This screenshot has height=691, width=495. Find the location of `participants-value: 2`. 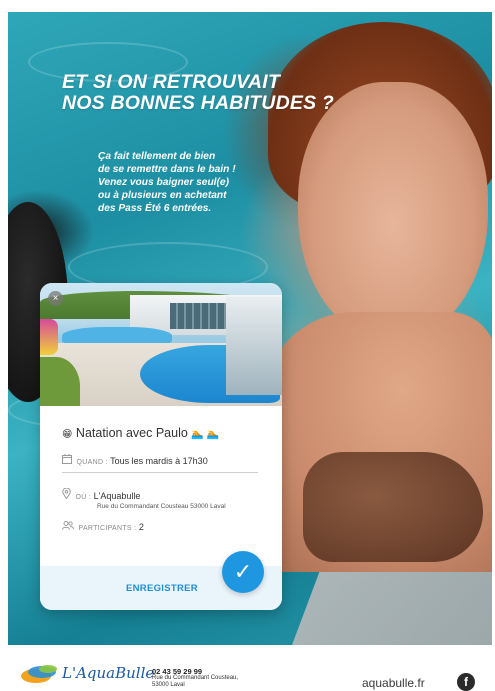

participants-value: 2 is located at coordinates (141, 527).